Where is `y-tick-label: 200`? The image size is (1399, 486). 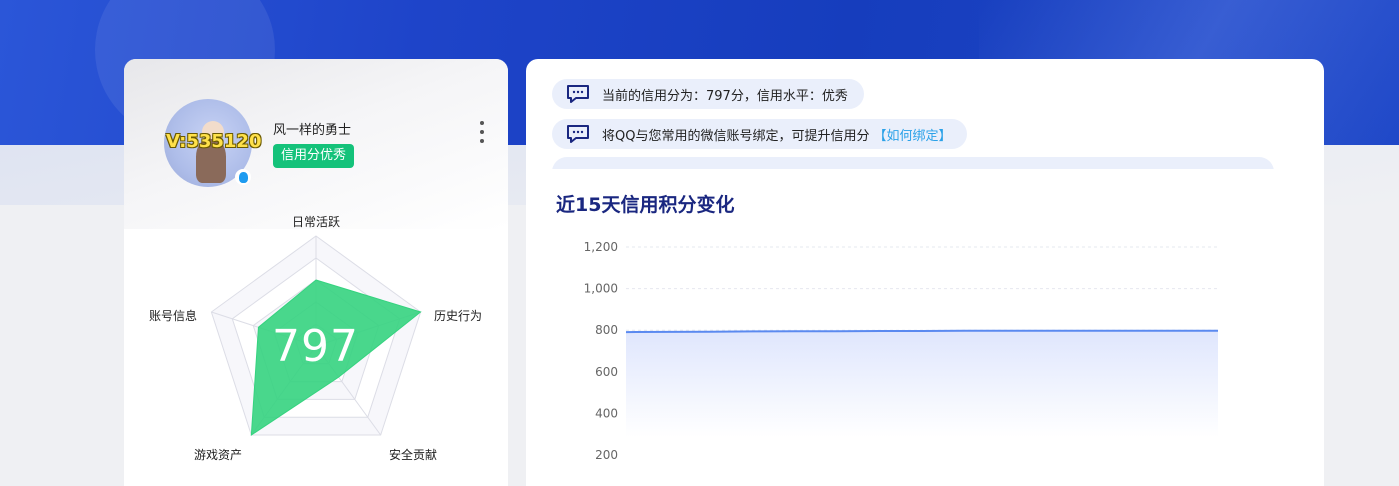 y-tick-label: 200 is located at coordinates (606, 455).